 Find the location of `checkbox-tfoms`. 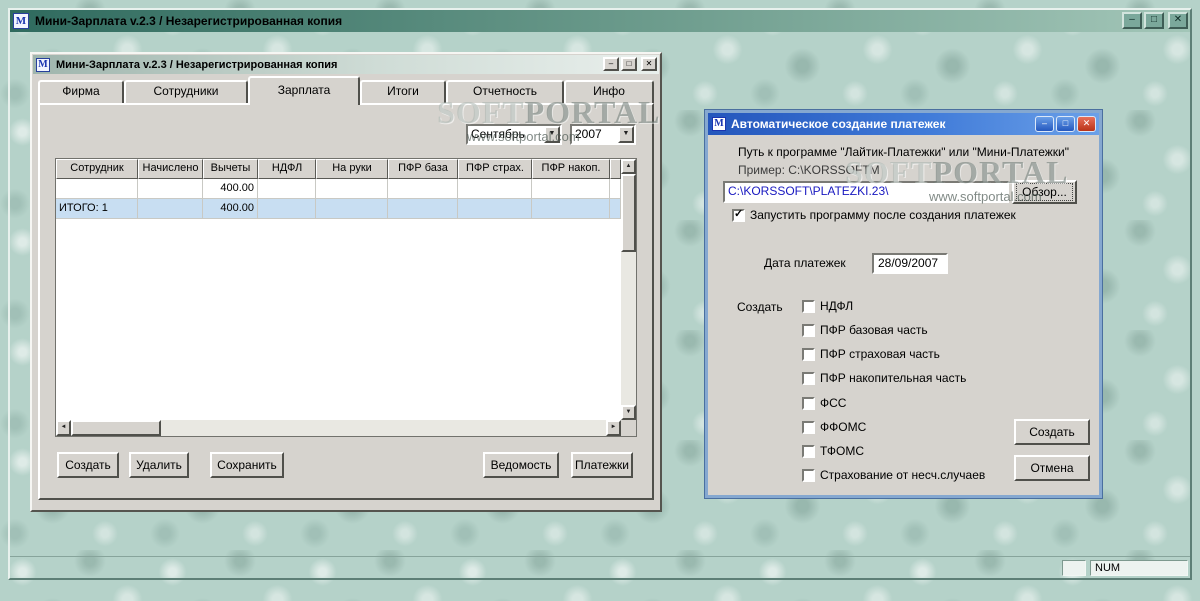

checkbox-tfoms is located at coordinates (808, 451).